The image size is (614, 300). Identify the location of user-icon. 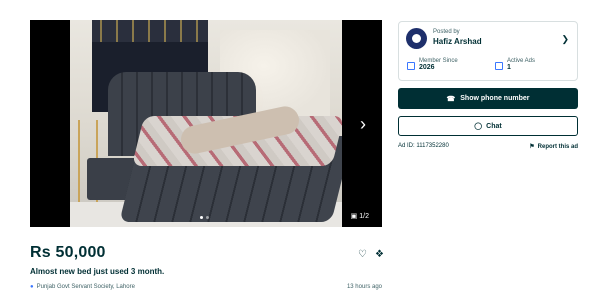
(416, 38).